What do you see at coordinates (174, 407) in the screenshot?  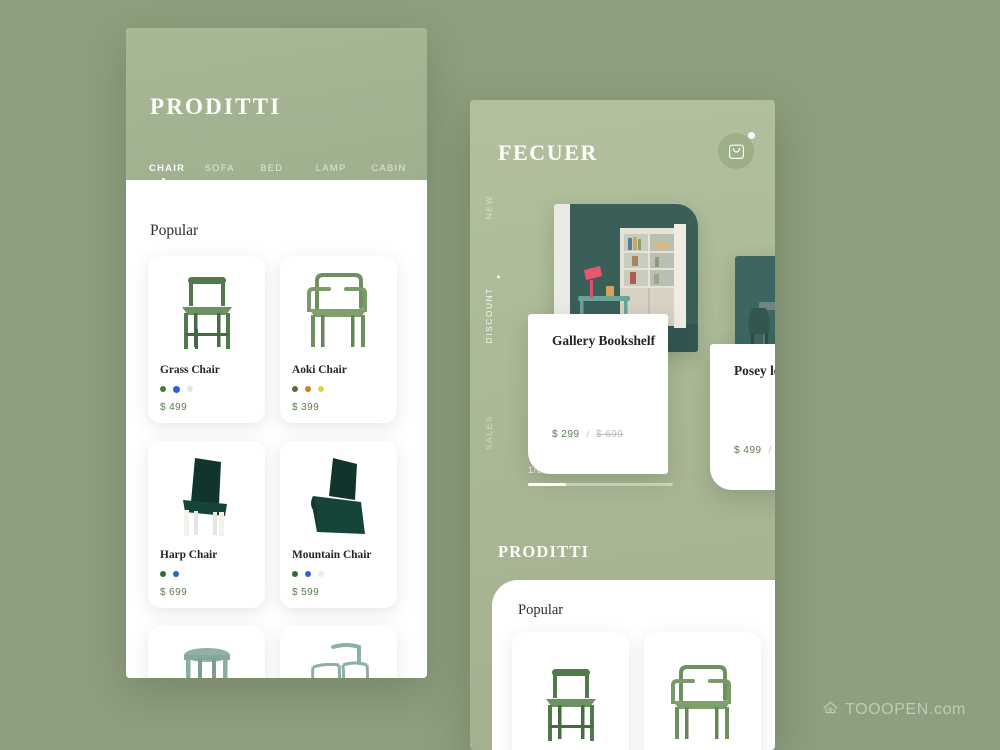 I see `product-price: $ 499` at bounding box center [174, 407].